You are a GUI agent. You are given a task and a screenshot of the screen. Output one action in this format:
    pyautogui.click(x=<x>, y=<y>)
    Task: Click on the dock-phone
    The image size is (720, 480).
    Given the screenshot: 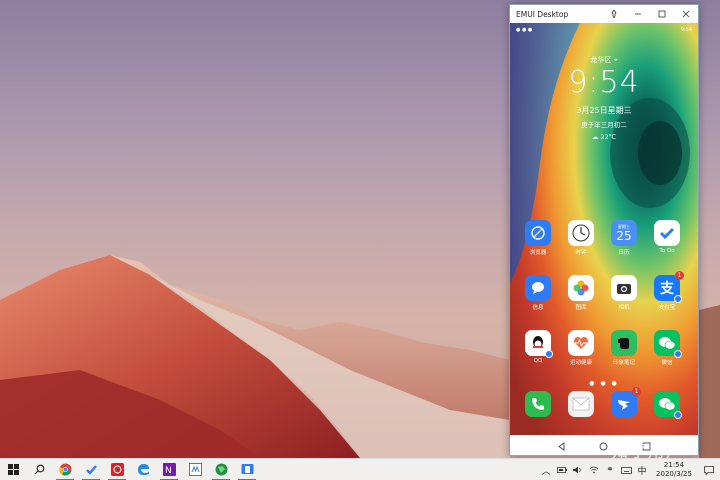 What is the action you would take?
    pyautogui.click(x=538, y=404)
    